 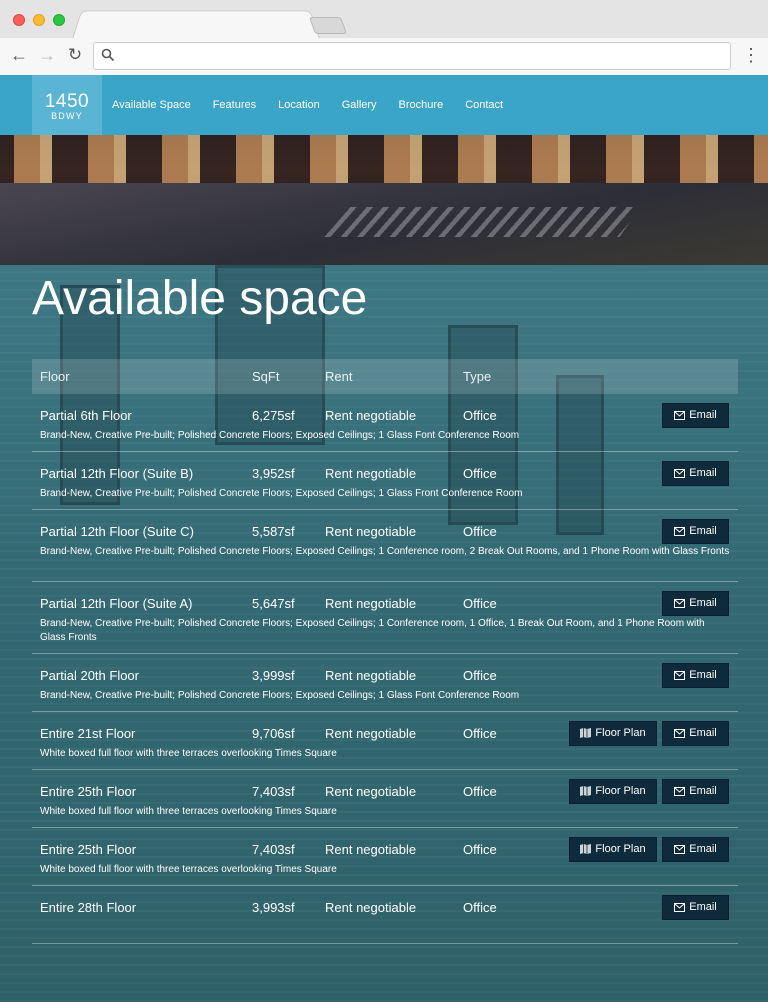 What do you see at coordinates (273, 531) in the screenshot?
I see `row-sqft: 5,587sf` at bounding box center [273, 531].